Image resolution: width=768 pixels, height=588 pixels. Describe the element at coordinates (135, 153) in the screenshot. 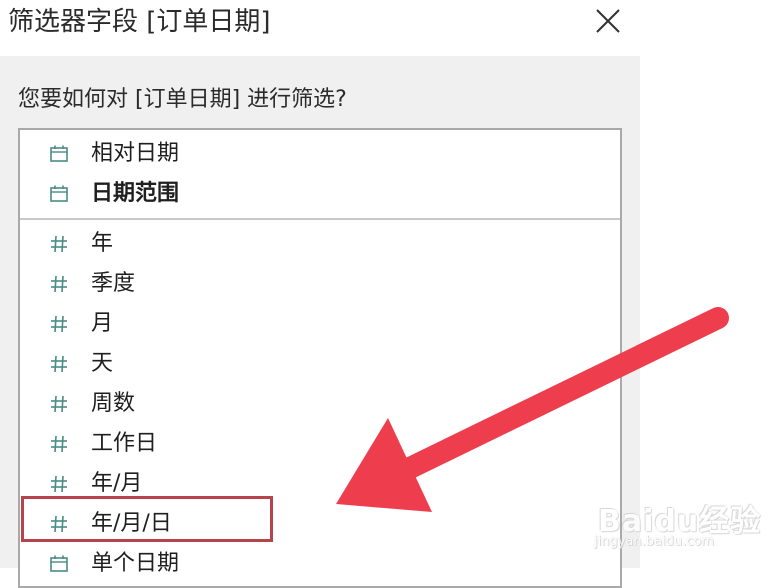

I see `option-label: 相对日期` at that location.